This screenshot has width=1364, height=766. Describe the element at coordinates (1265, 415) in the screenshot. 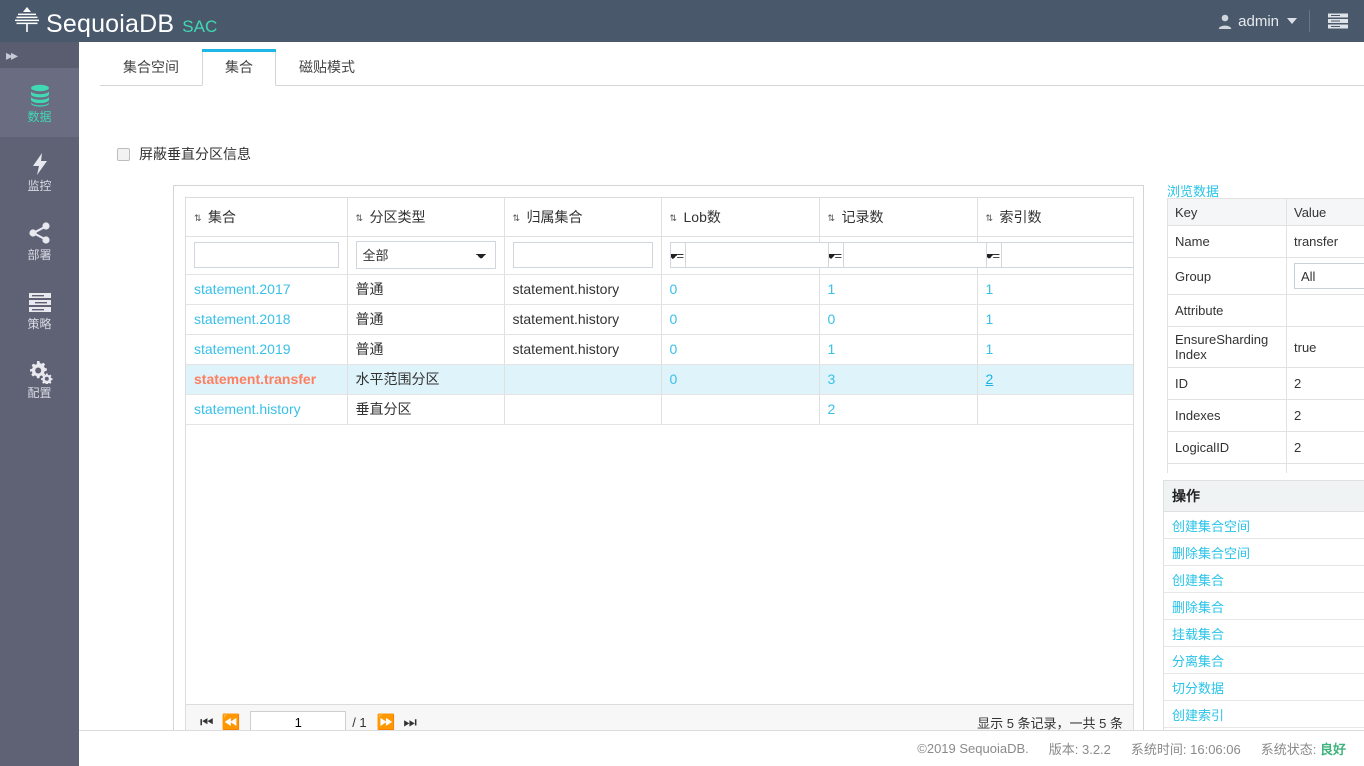

I see `detail-row-indexes: Indexes 2` at that location.